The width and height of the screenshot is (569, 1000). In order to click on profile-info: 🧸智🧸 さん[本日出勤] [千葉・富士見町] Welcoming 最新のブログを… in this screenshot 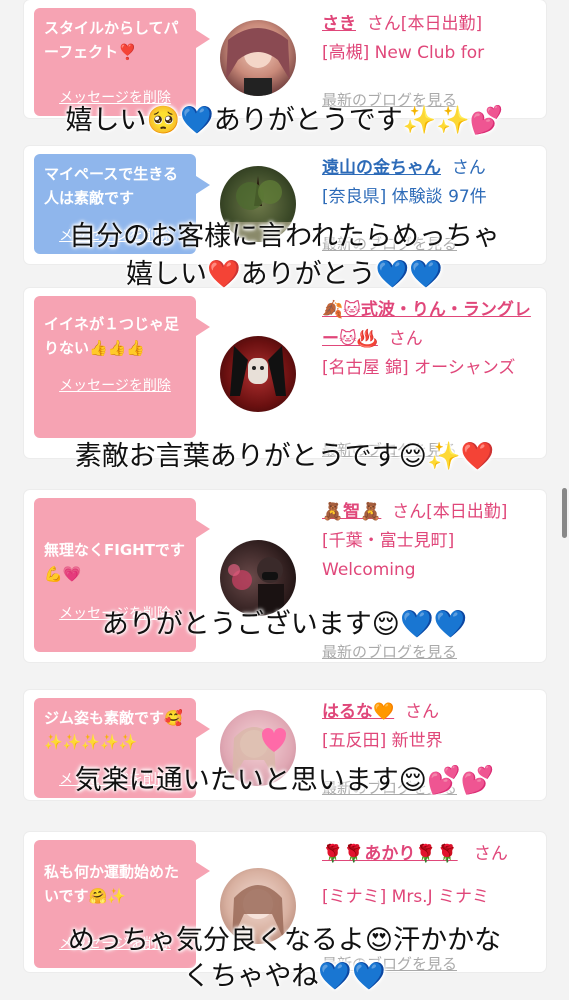, I will do `click(427, 579)`.